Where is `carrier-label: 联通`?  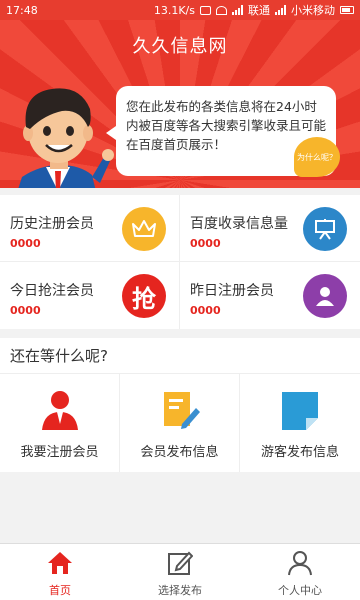 carrier-label: 联通 is located at coordinates (259, 10).